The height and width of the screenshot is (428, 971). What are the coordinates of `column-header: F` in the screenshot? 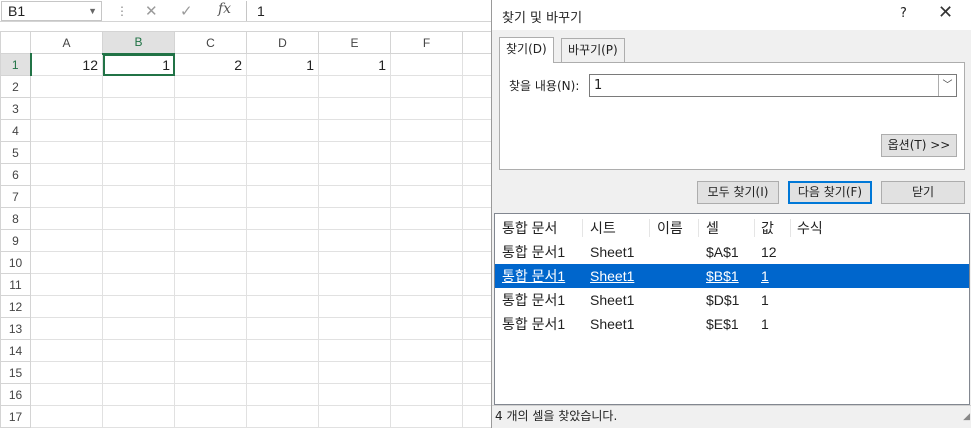 It's located at (426, 42).